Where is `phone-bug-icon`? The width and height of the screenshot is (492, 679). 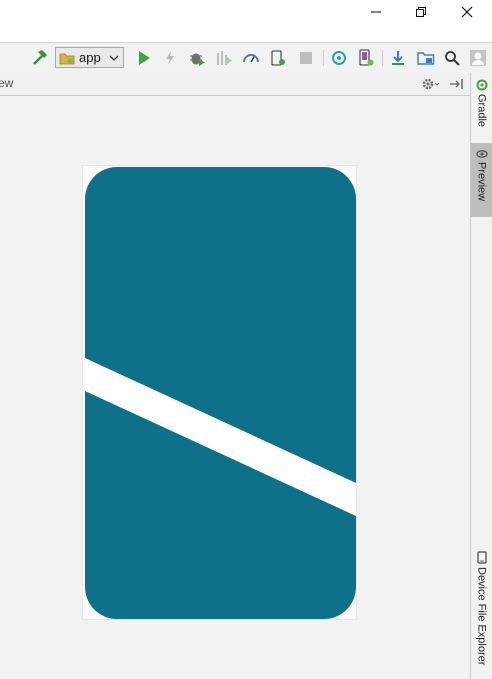
phone-bug-icon is located at coordinates (278, 58).